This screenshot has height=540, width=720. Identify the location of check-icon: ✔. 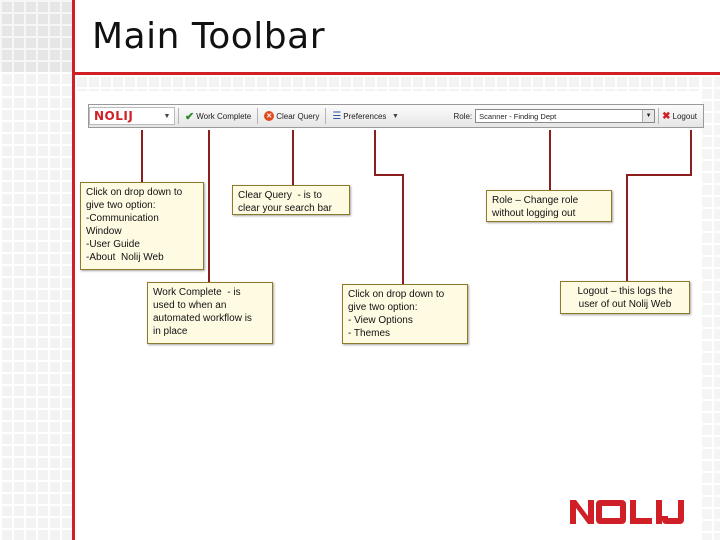
(190, 116).